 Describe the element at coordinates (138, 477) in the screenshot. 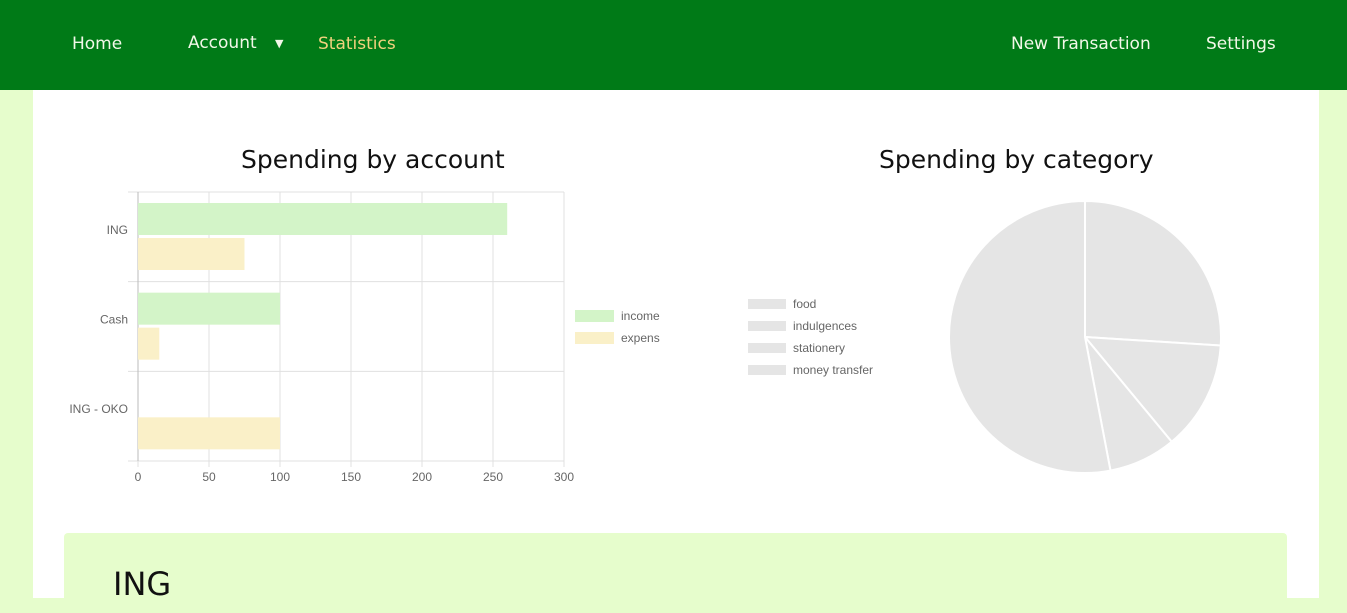

I see `x-tick-label: 0` at that location.